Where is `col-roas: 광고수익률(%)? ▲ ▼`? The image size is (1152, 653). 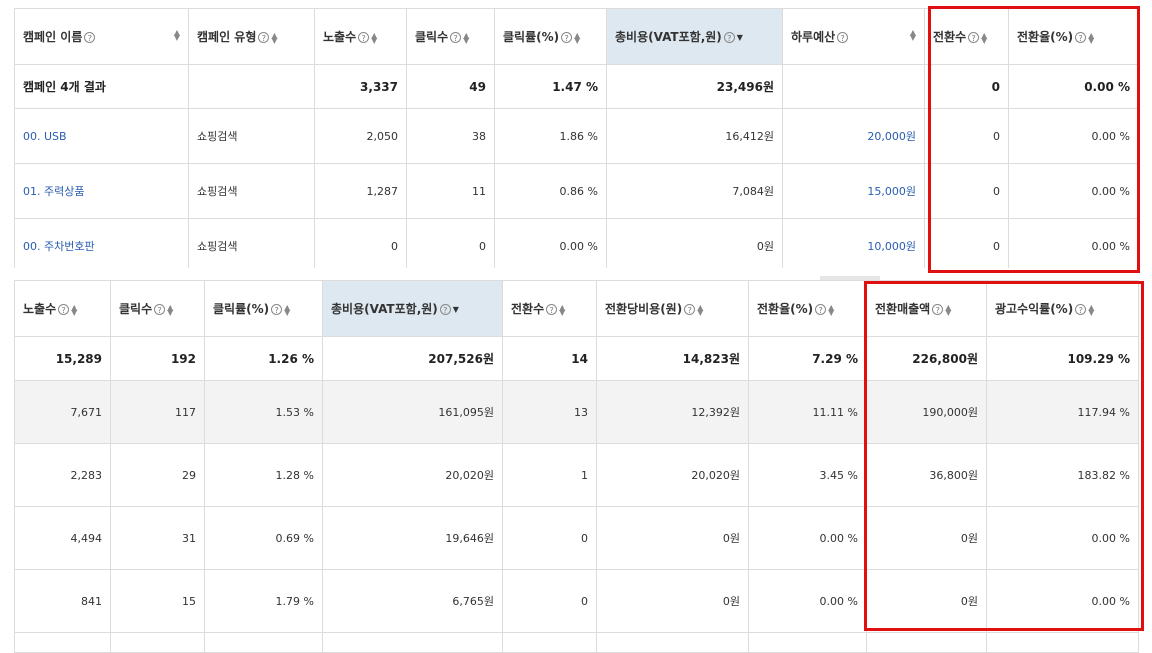 col-roas: 광고수익률(%)? ▲ ▼ is located at coordinates (1062, 308).